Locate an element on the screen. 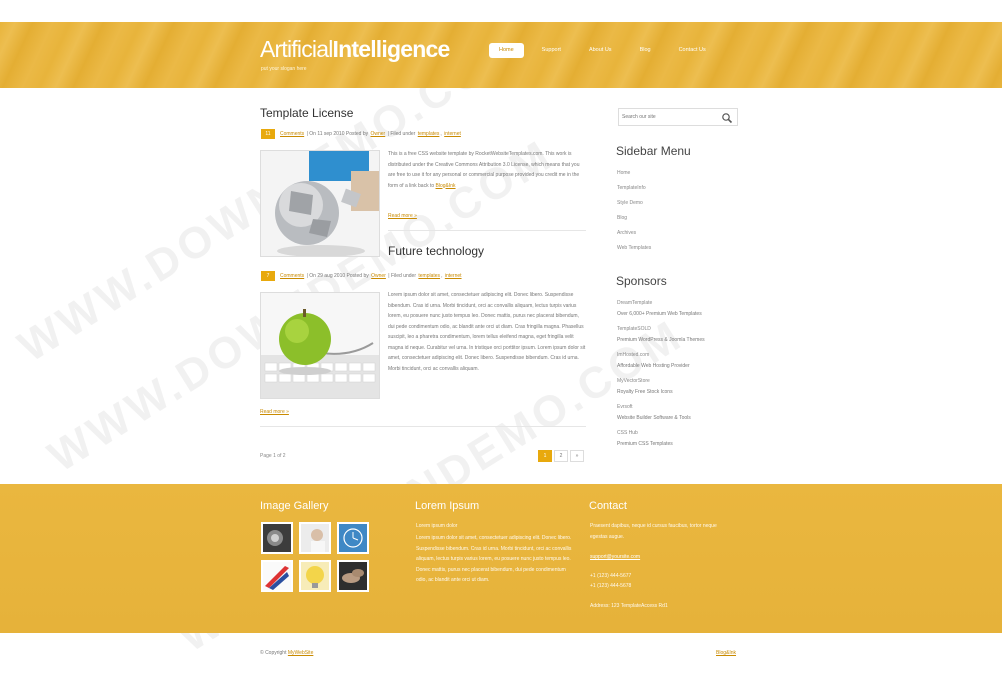 The image size is (1002, 674). page-1-button: 1 is located at coordinates (545, 456).